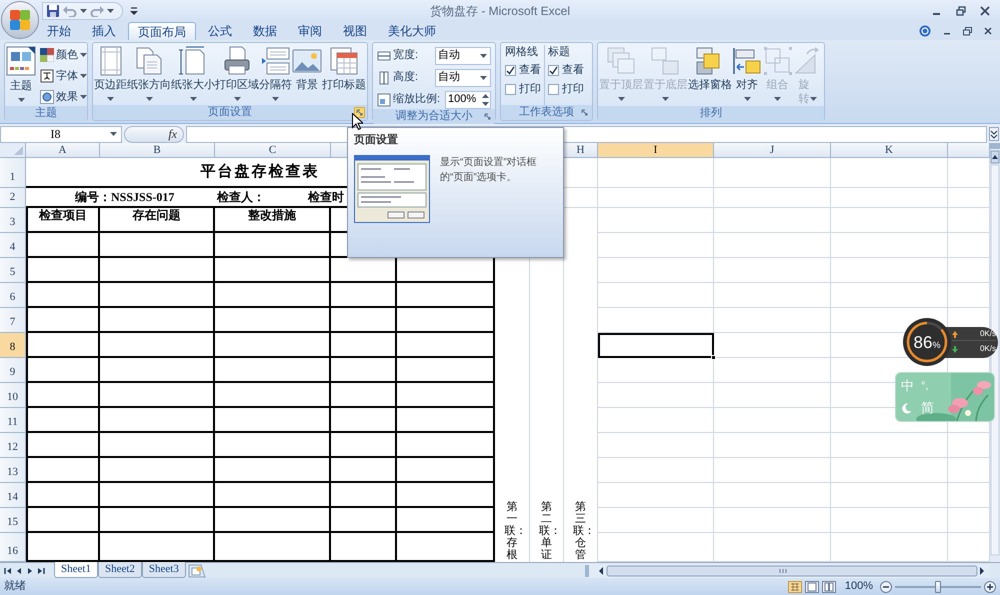 The height and width of the screenshot is (595, 1000). I want to click on ribbon-button: 颜色, so click(63, 55).